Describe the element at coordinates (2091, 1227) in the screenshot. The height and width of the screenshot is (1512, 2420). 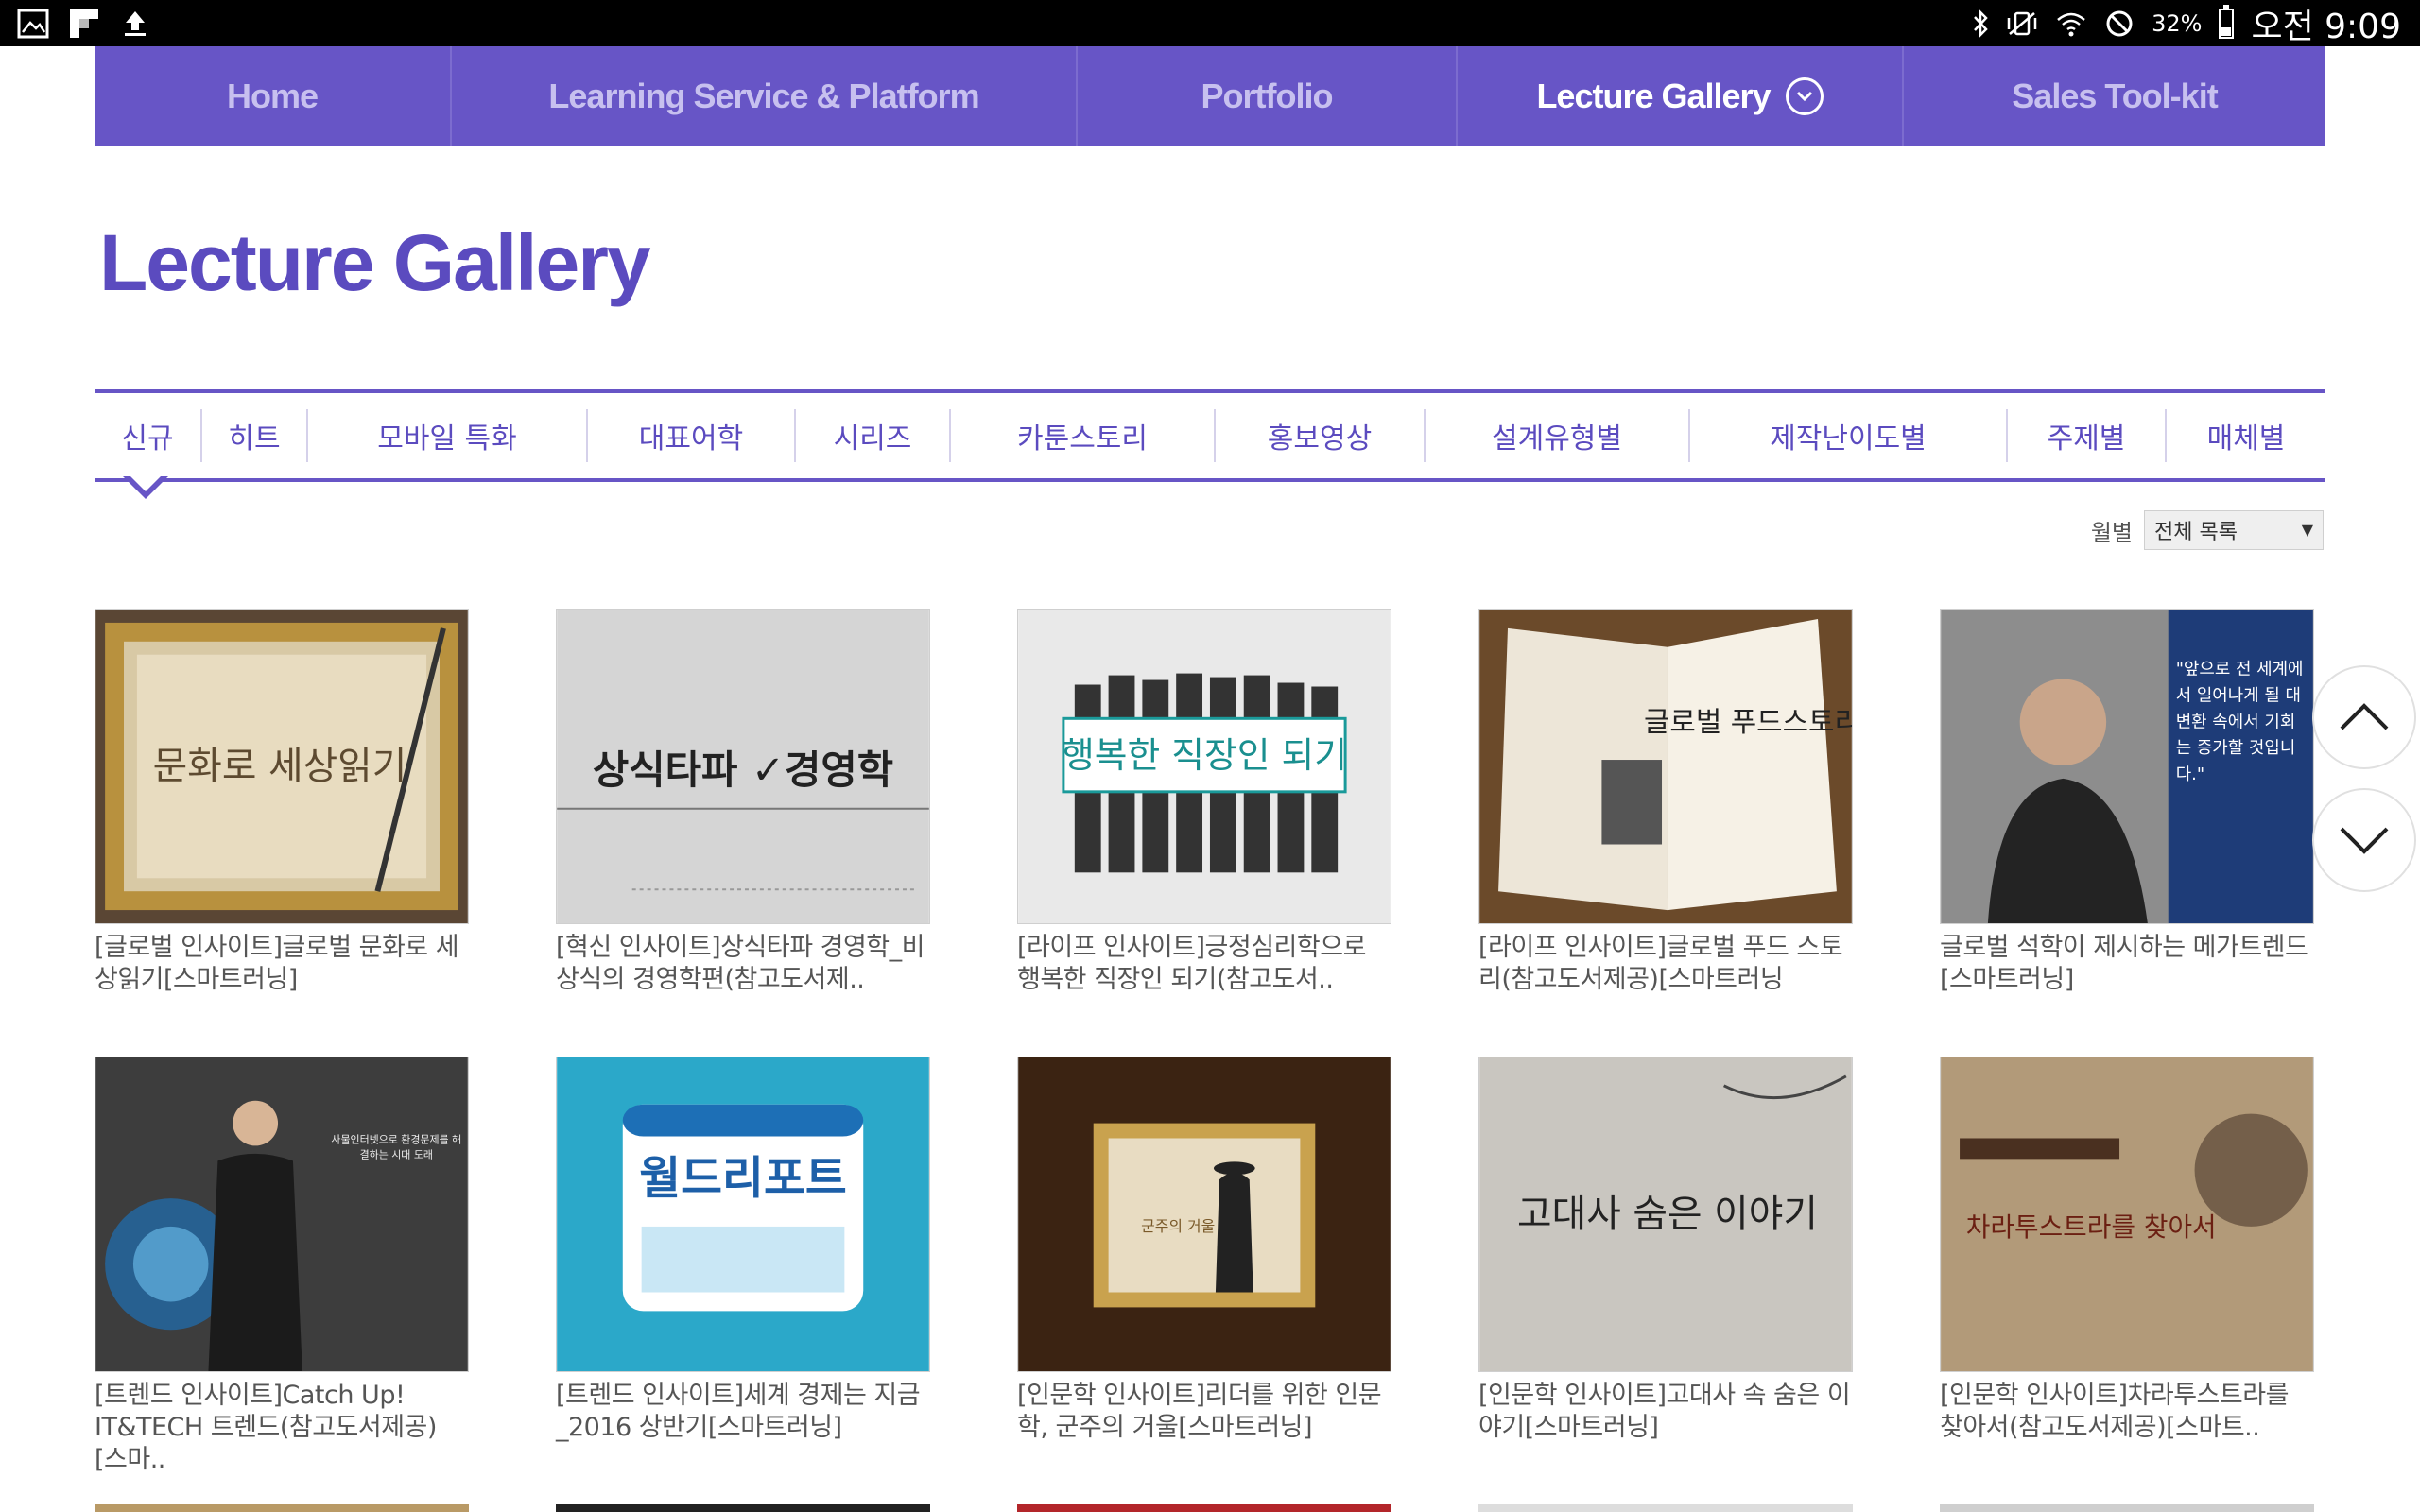
I see `thumb-text: 차라투스트라를 찾아서` at that location.